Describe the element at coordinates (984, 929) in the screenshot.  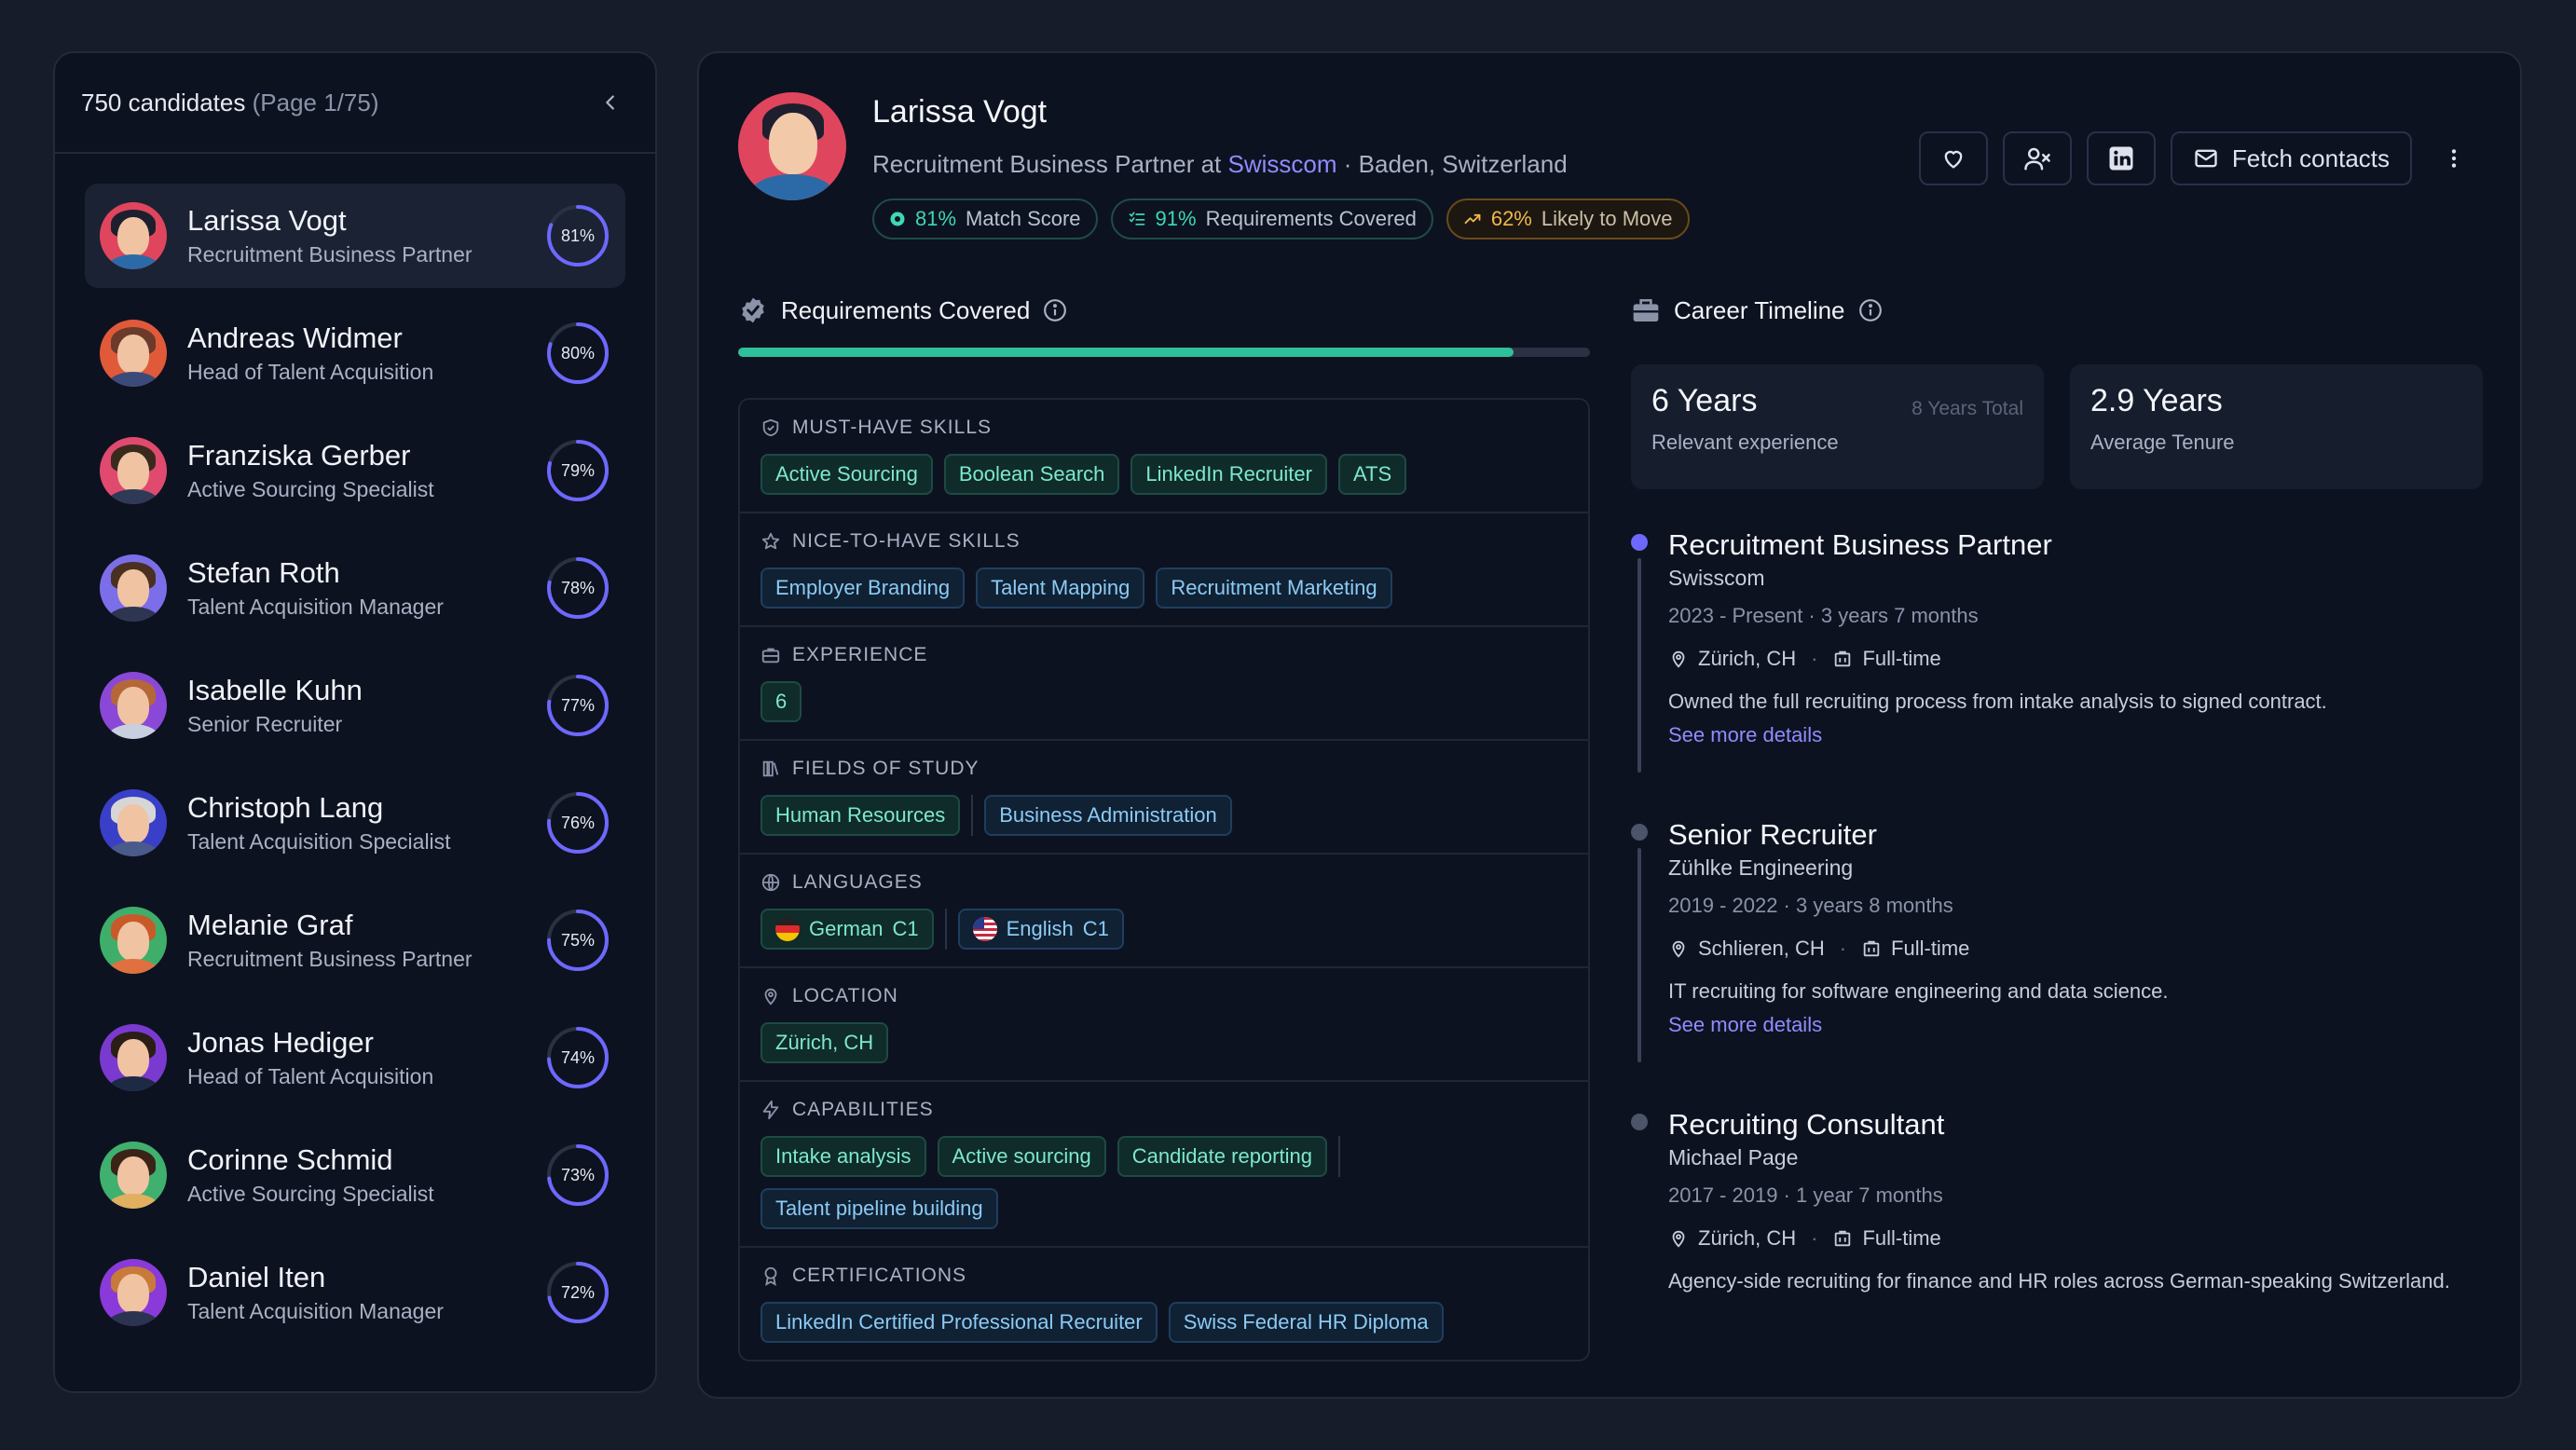
I see `us-flag-icon` at that location.